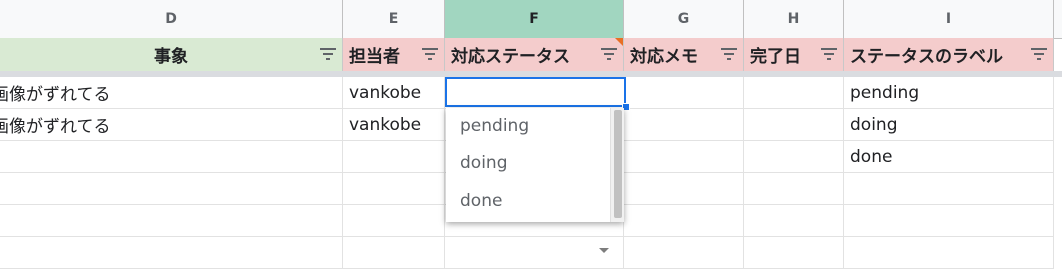  Describe the element at coordinates (775, 57) in the screenshot. I see `header-label-h: 完了日` at that location.